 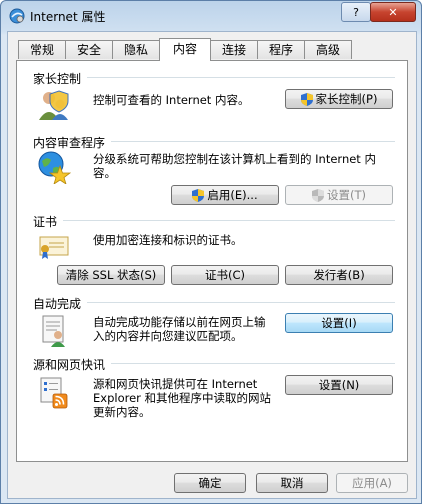 I want to click on help-icon: ?, so click(x=356, y=12).